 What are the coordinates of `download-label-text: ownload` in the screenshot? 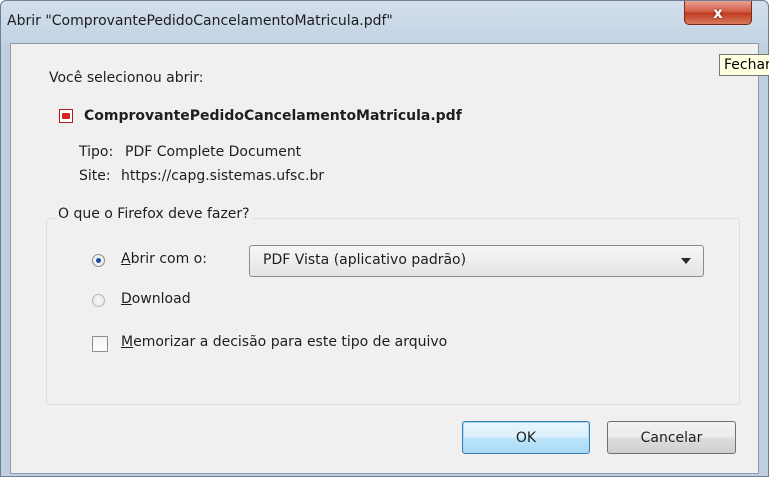 It's located at (161, 299).